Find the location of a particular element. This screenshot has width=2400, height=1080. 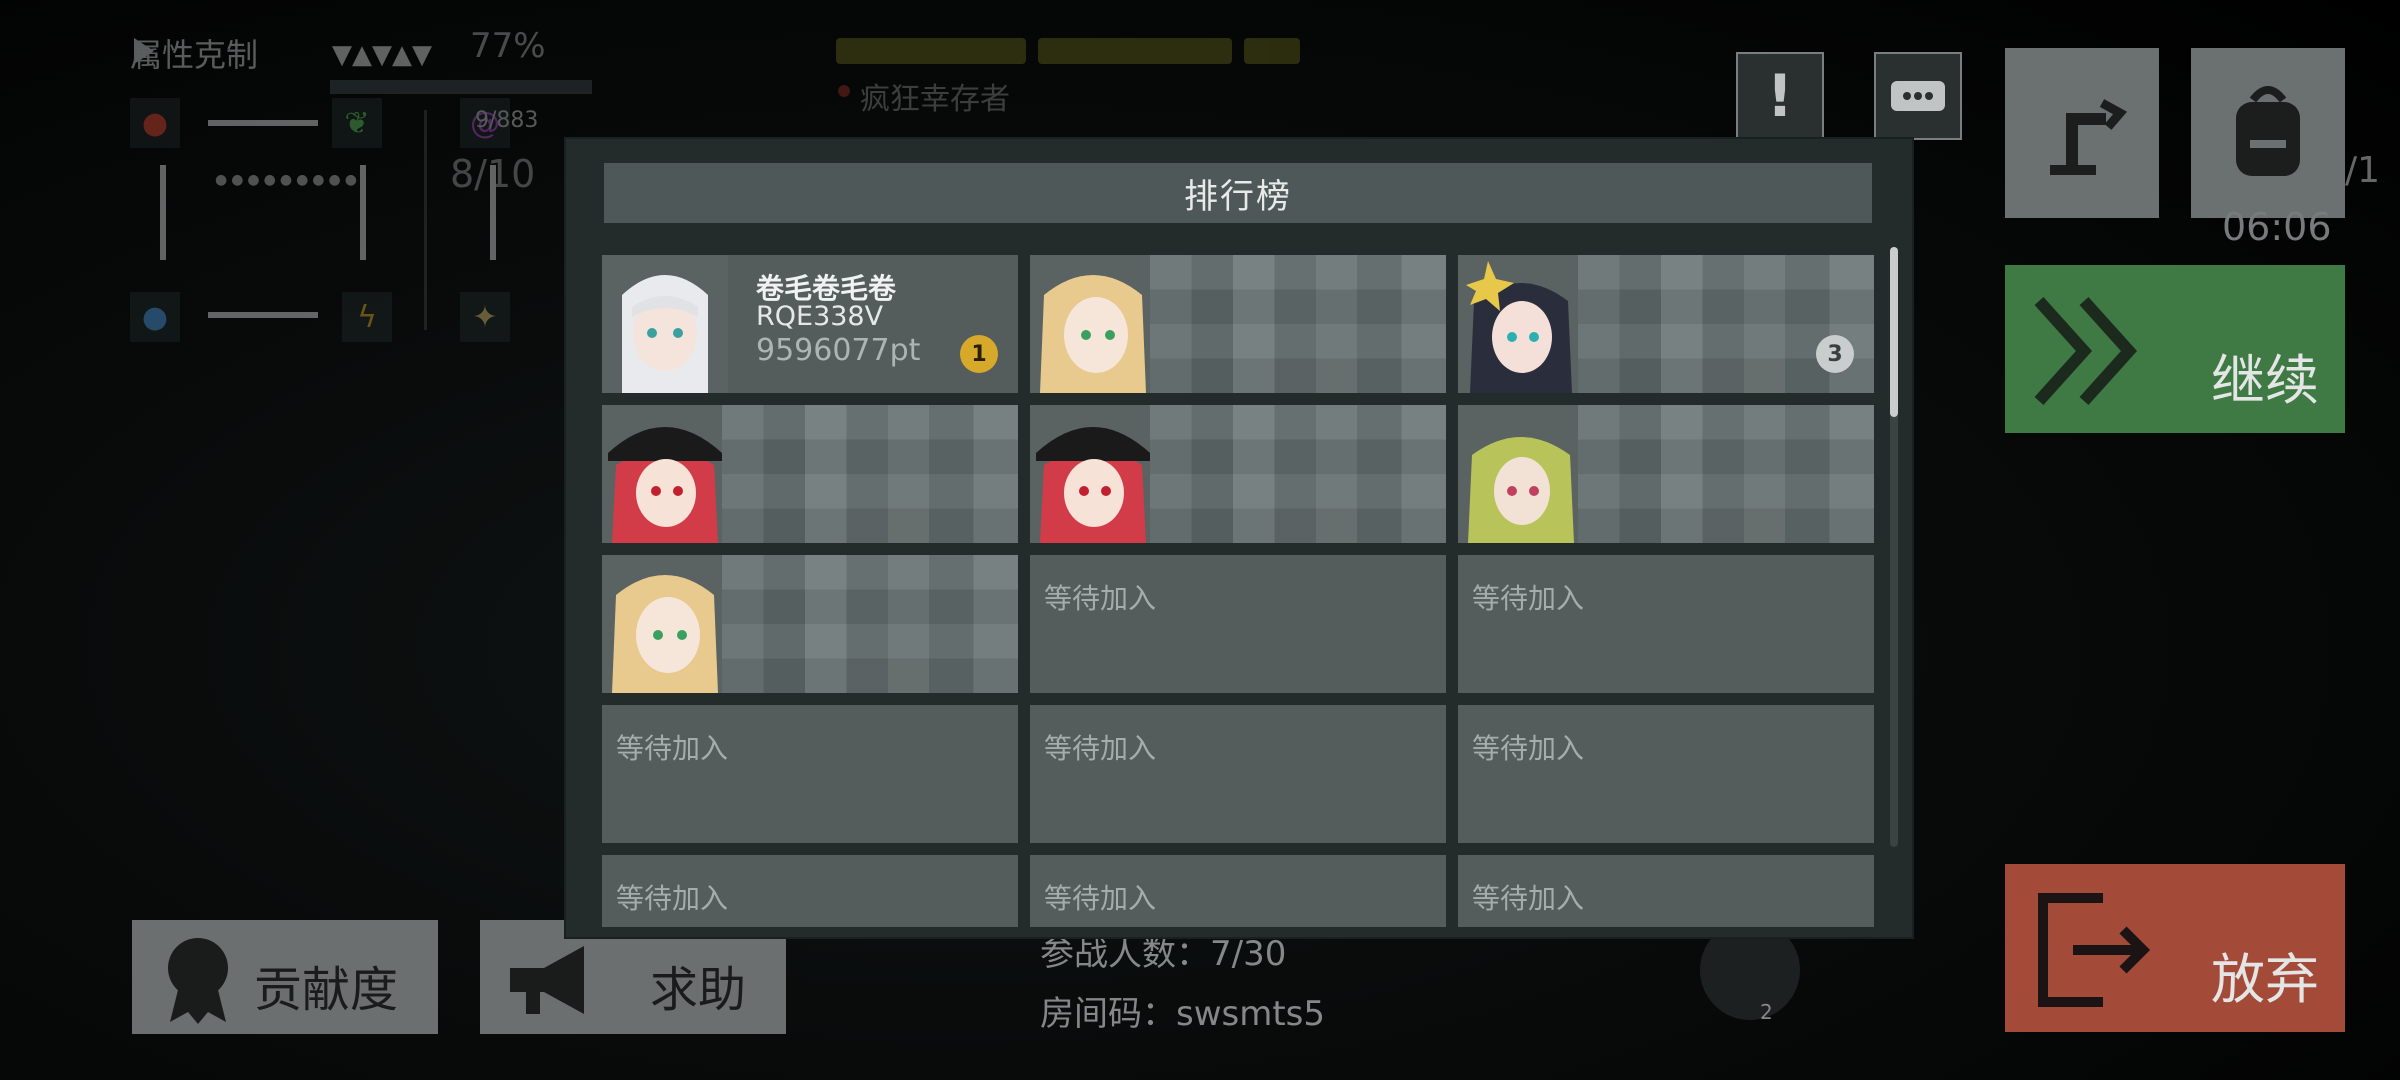

continue-label: 继续 is located at coordinates (2265, 380).